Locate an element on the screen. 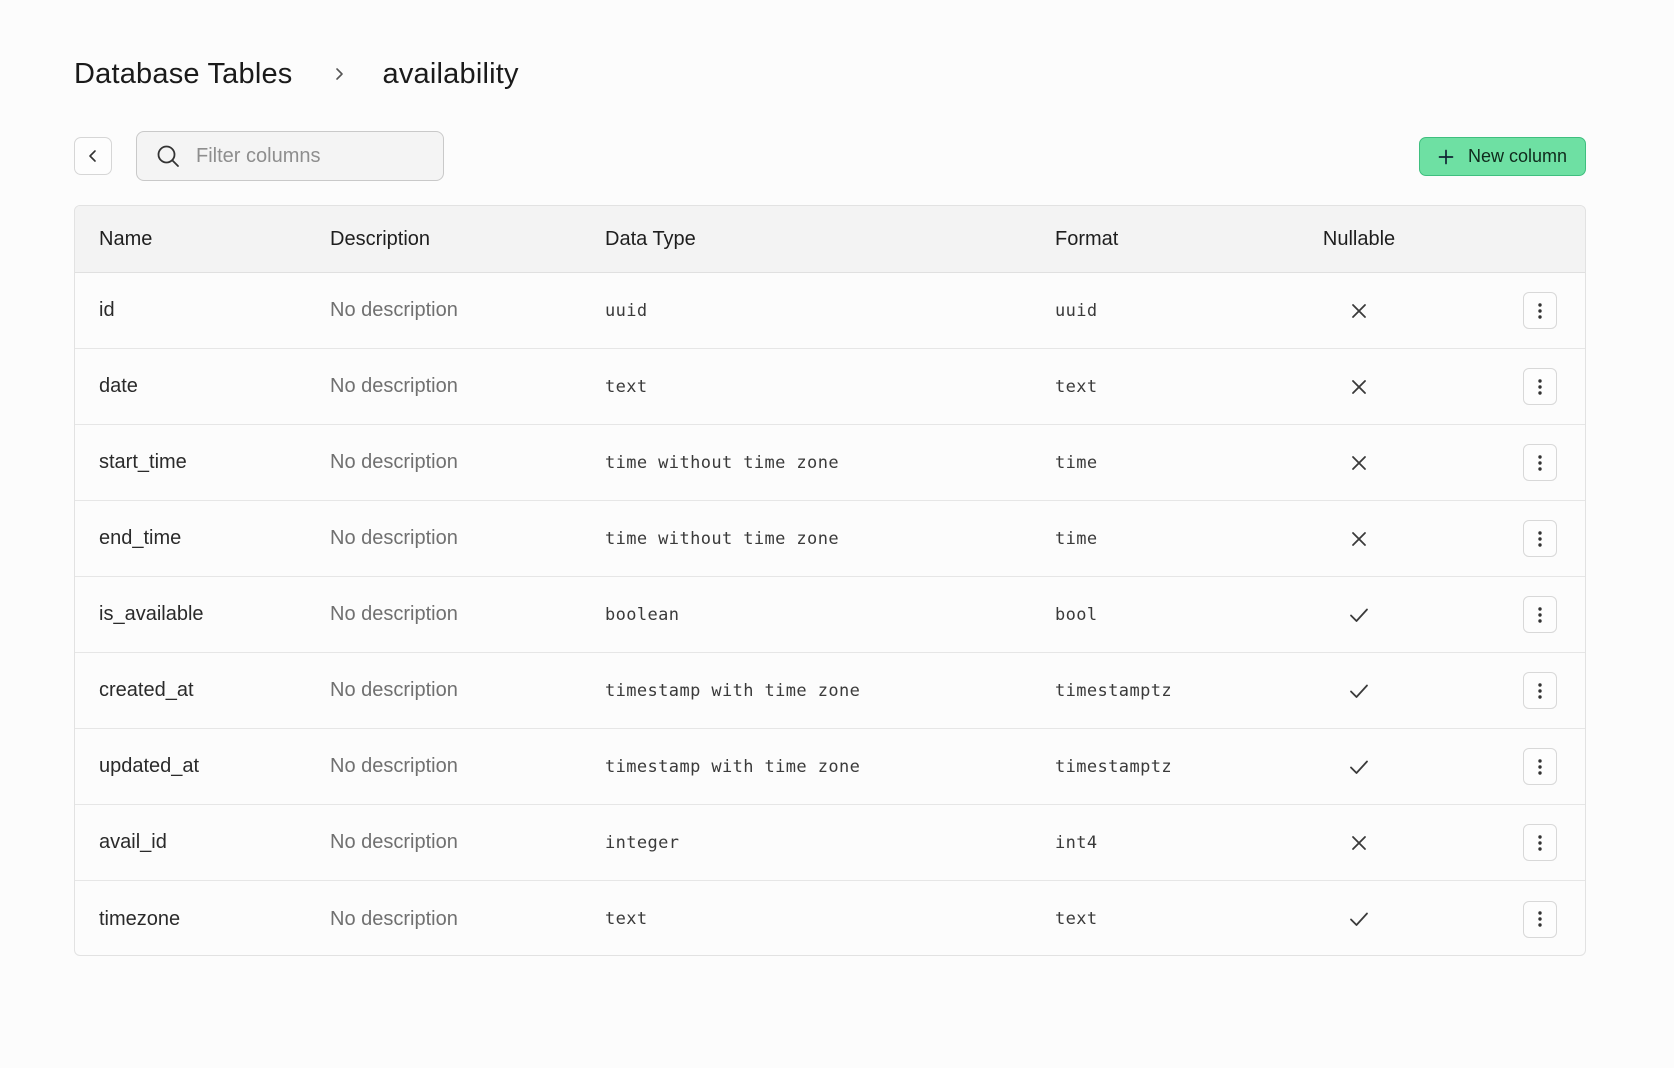 Image resolution: width=1674 pixels, height=1068 pixels. breadcrumb: Database Tables availability is located at coordinates (296, 74).